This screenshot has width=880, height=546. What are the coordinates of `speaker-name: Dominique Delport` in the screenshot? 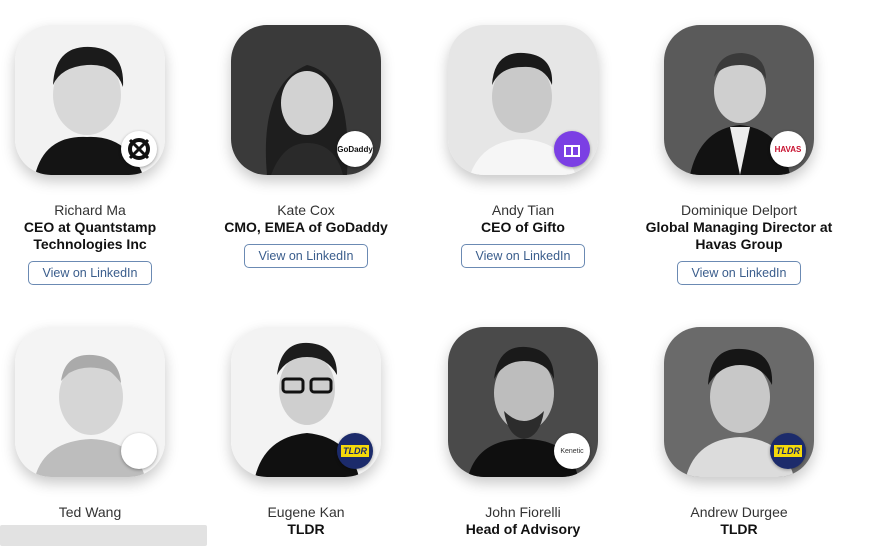 It's located at (739, 210).